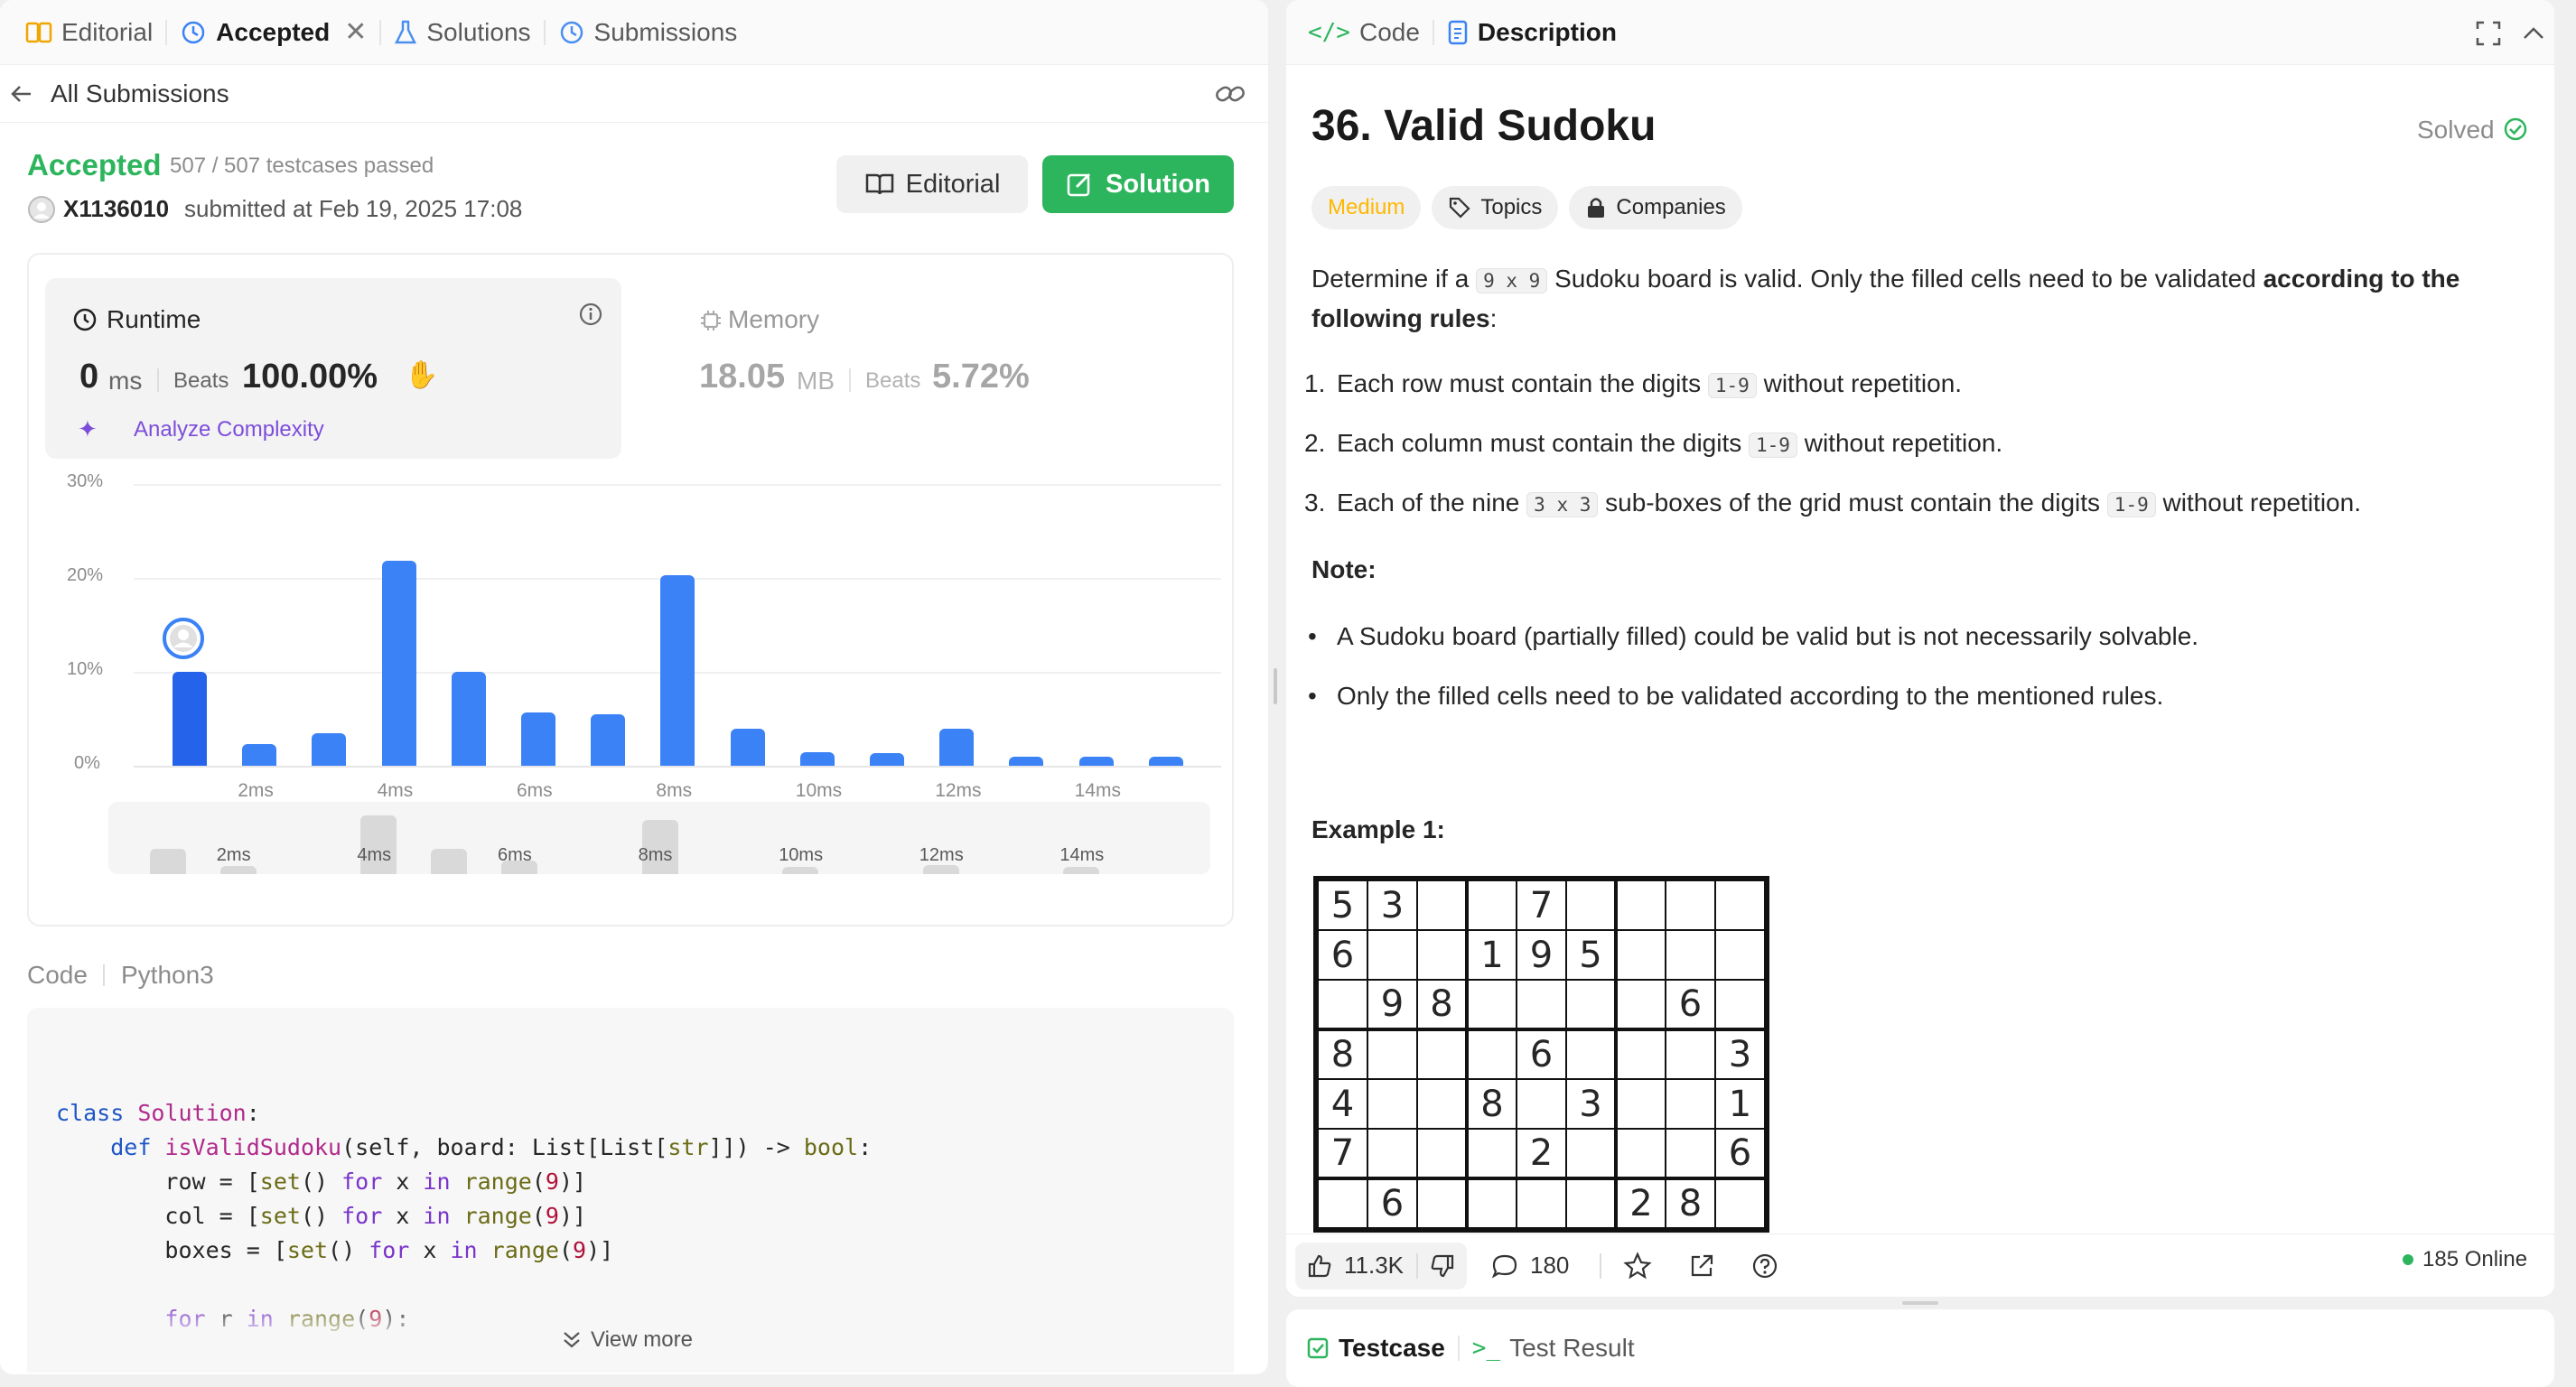 This screenshot has height=1387, width=2576. I want to click on view-more-button: View more, so click(626, 1340).